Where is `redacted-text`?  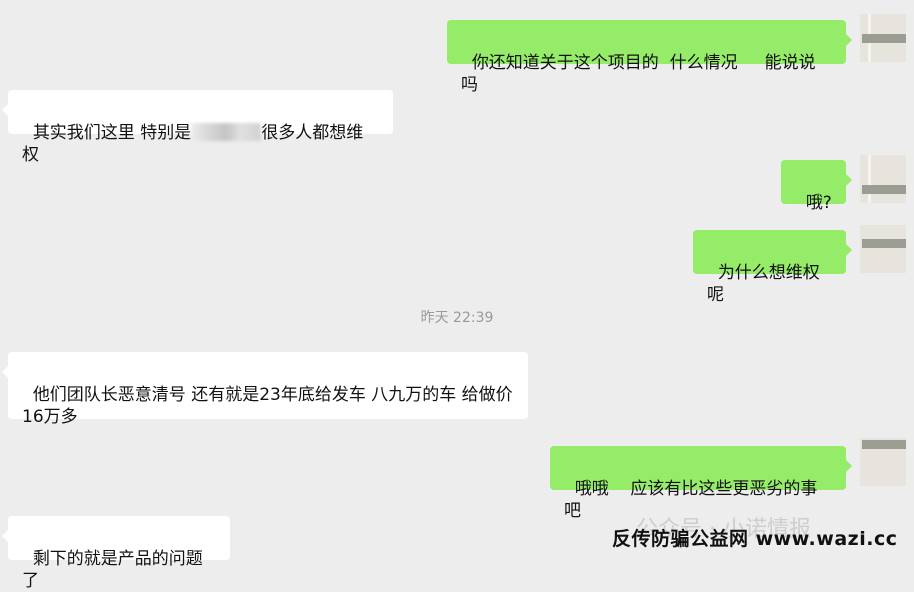 redacted-text is located at coordinates (226, 132).